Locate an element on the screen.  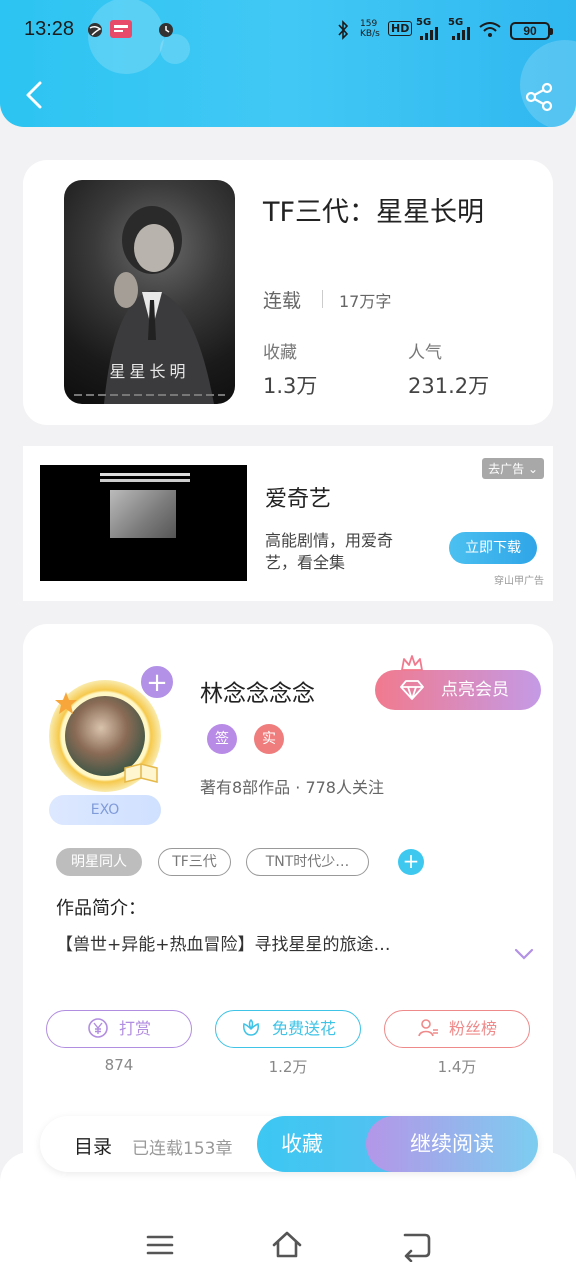
tip-button: 打赏 is located at coordinates (119, 1029).